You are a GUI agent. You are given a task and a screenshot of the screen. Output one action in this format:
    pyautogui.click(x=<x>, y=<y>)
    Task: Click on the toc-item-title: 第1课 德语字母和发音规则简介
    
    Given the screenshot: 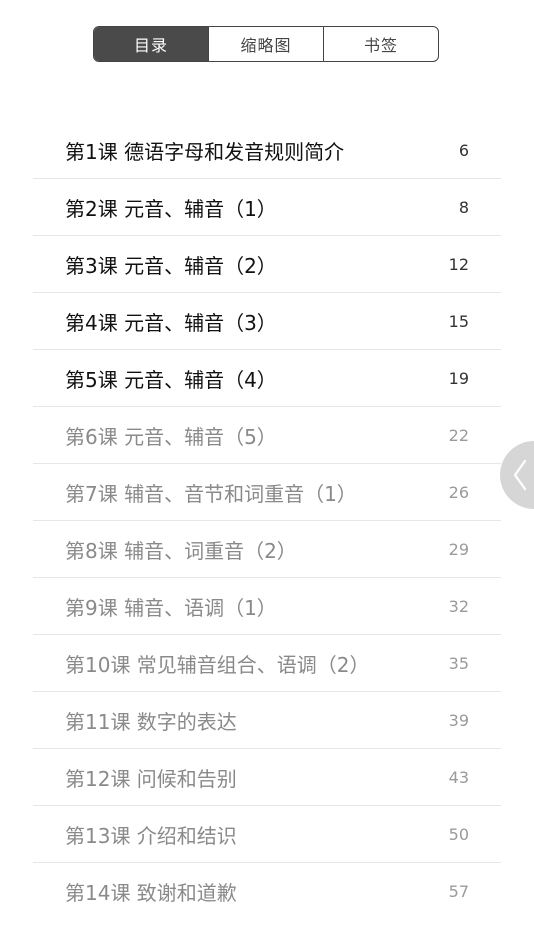 What is the action you would take?
    pyautogui.click(x=205, y=152)
    